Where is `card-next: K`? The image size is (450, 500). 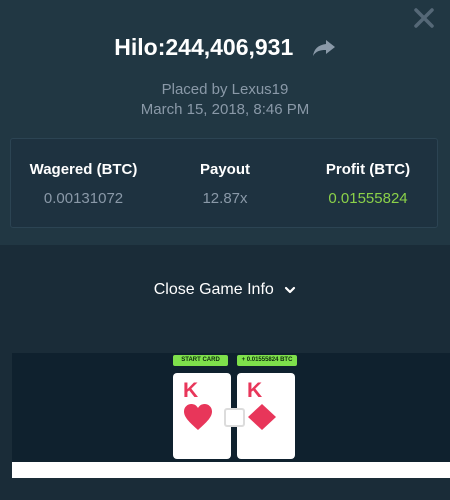 card-next: K is located at coordinates (266, 416).